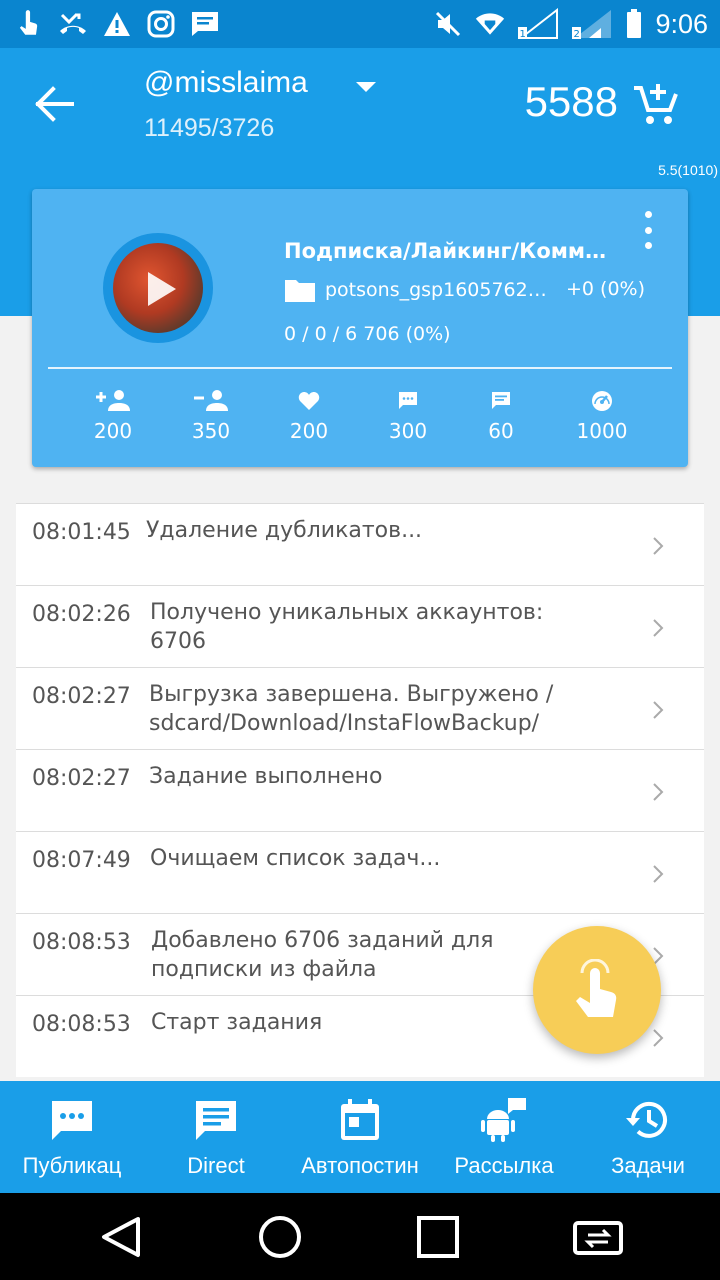 This screenshot has width=720, height=1280. I want to click on dropdown-arrow-icon, so click(366, 87).